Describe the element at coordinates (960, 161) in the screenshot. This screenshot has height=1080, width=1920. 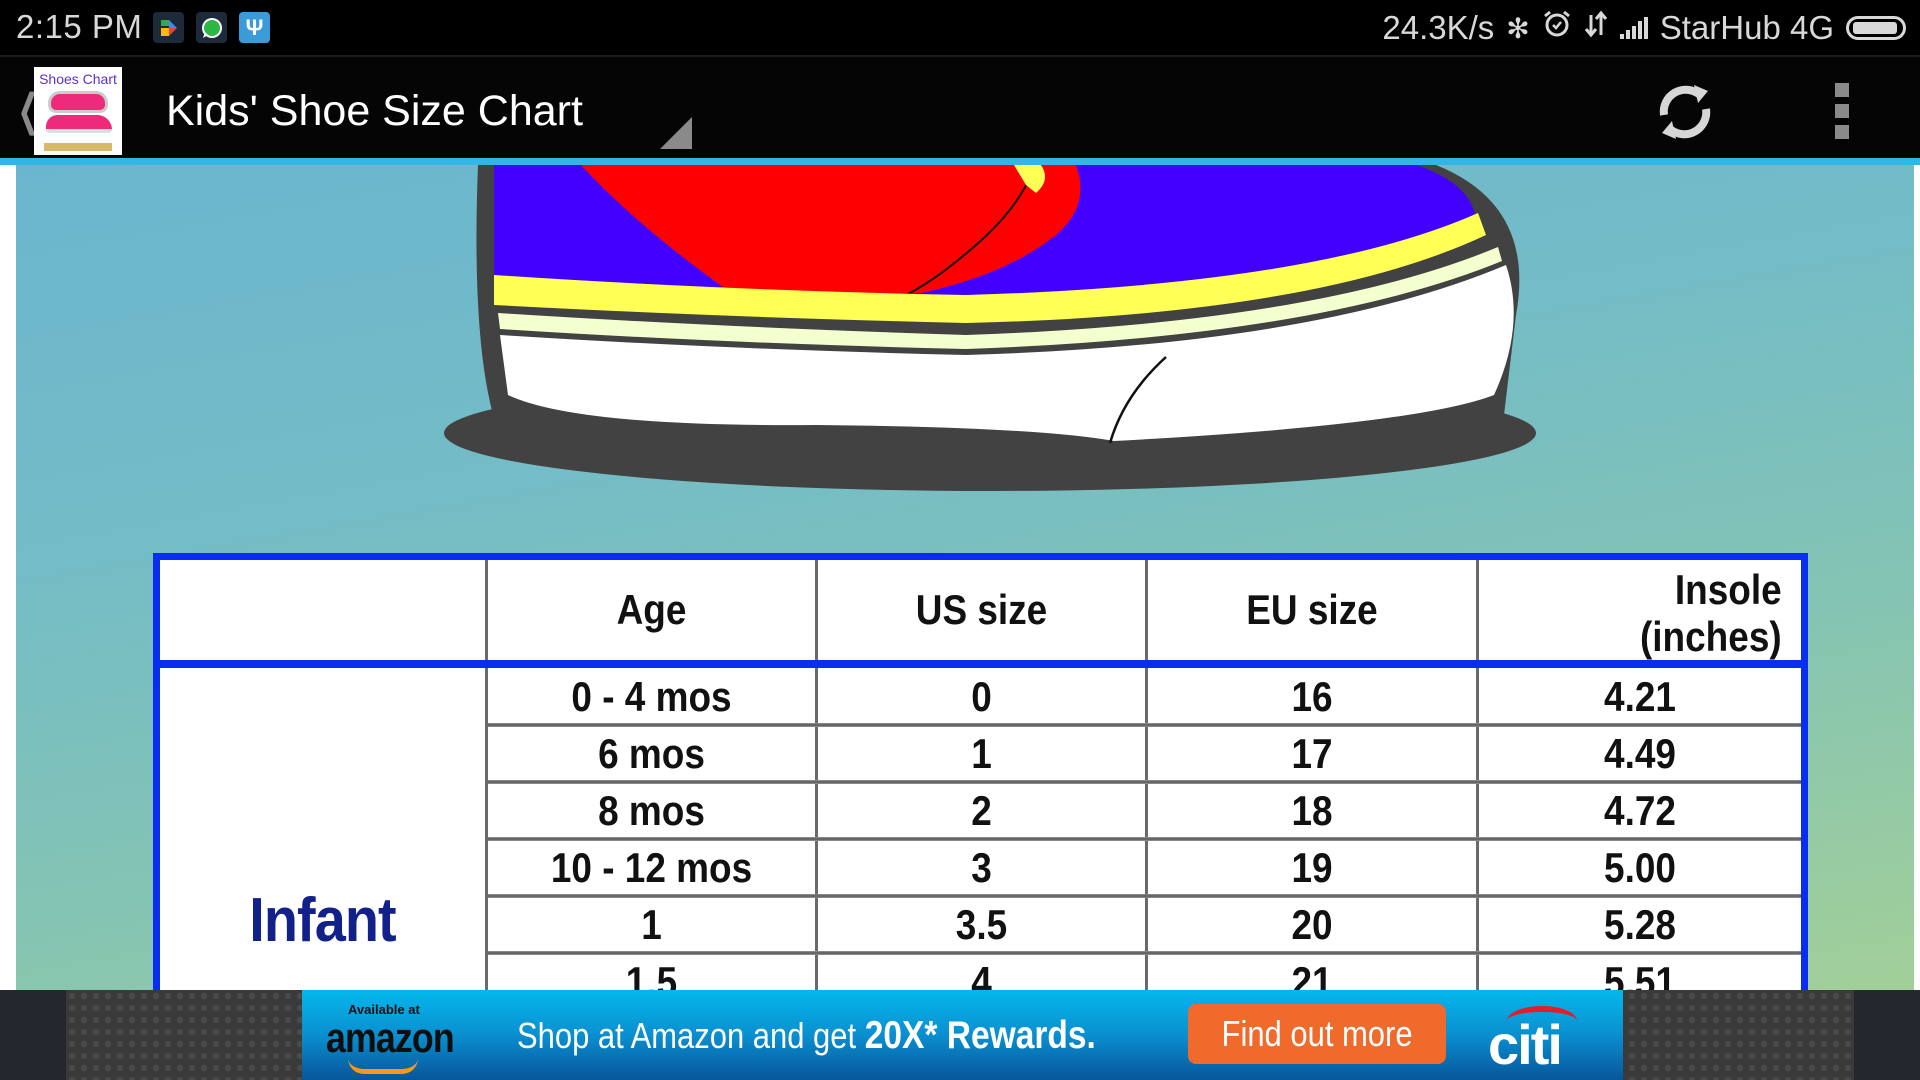
I see `app-bar-accent-line` at that location.